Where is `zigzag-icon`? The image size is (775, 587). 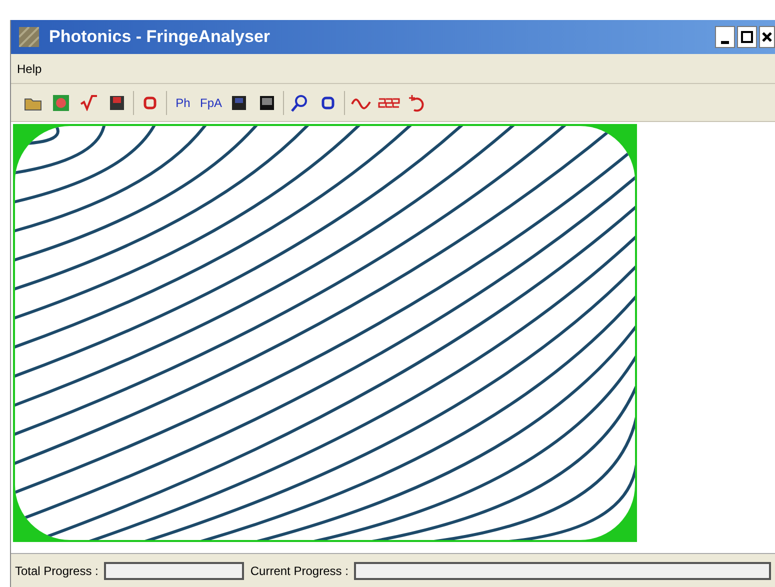 zigzag-icon is located at coordinates (389, 103).